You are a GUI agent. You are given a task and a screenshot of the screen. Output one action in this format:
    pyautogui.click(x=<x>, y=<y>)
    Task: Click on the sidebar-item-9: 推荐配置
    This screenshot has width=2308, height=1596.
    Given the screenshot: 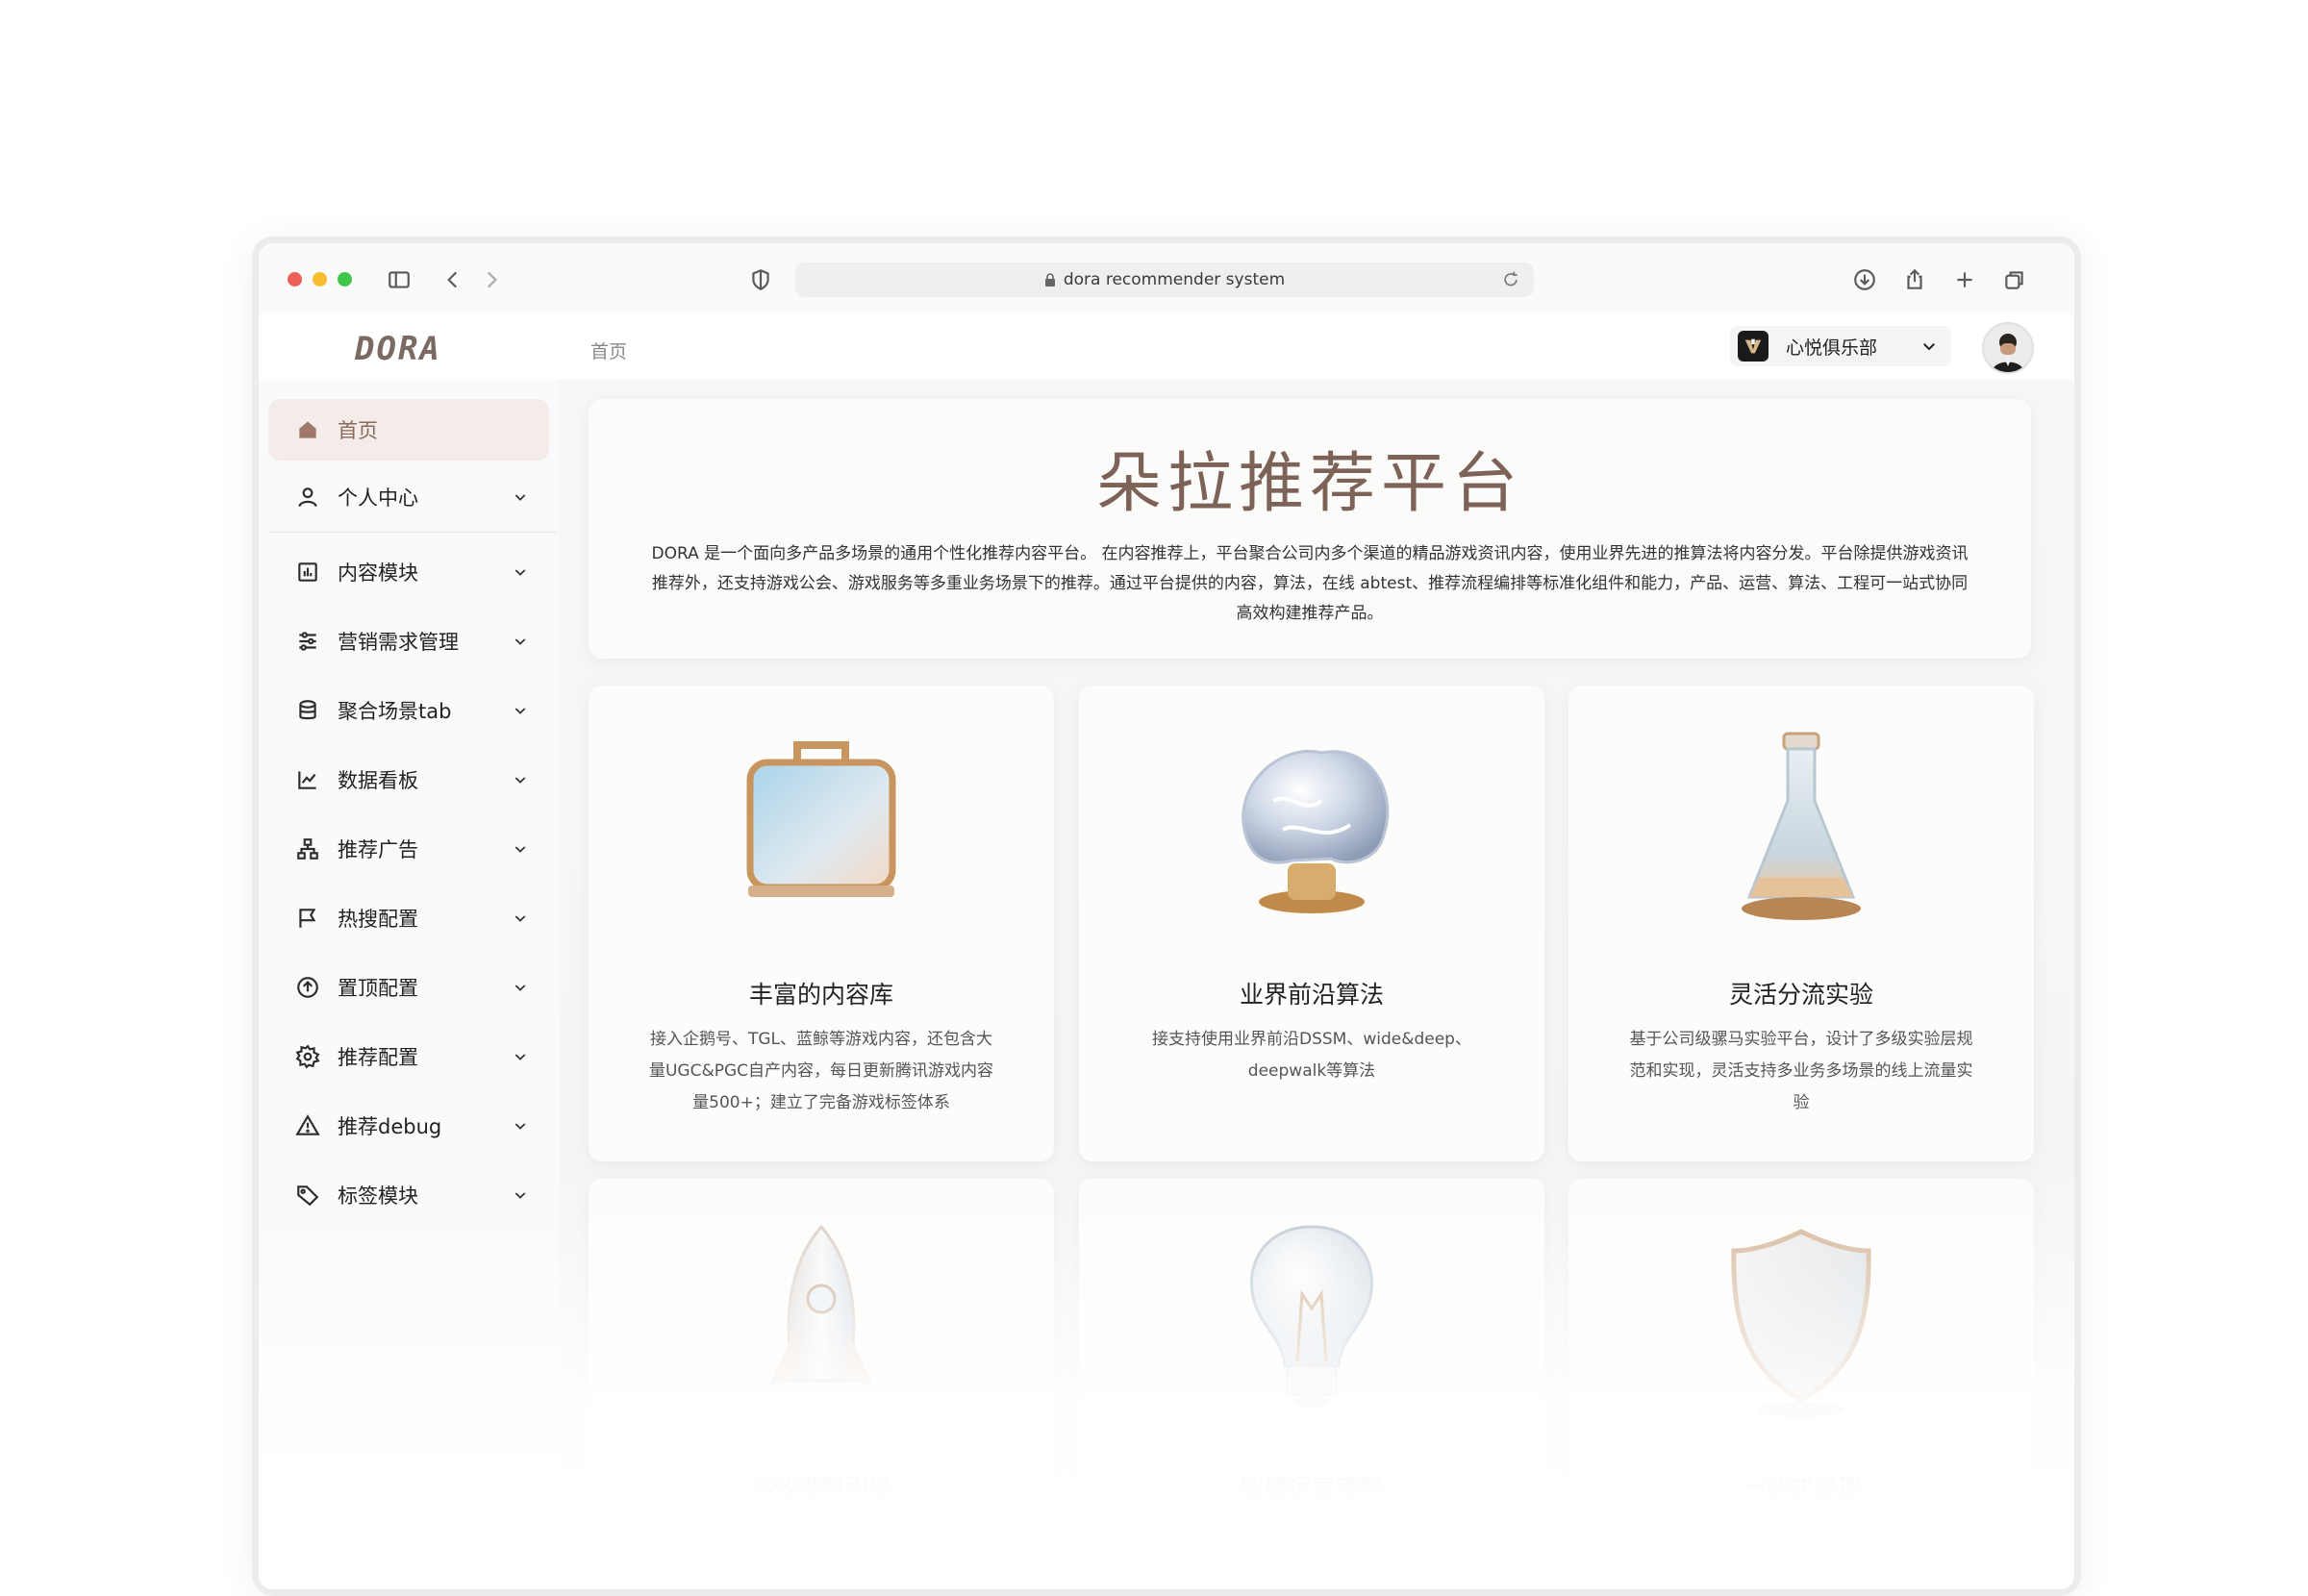 What is the action you would take?
    pyautogui.click(x=409, y=1056)
    